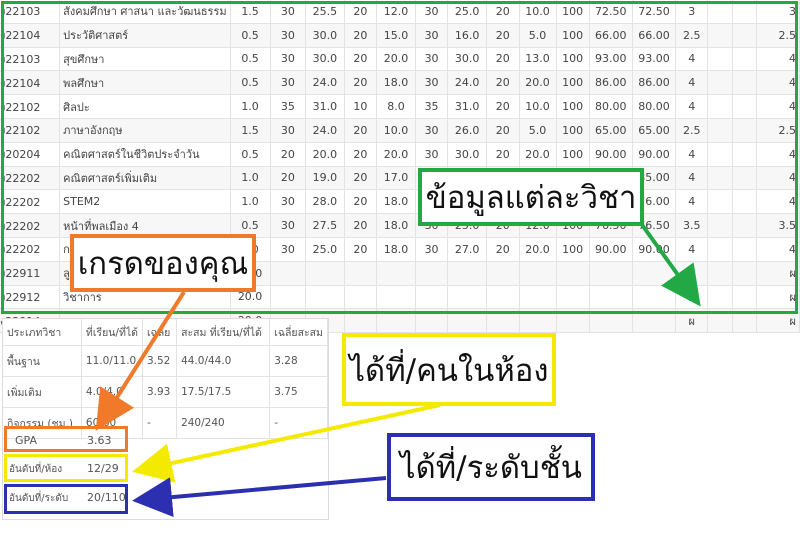 This screenshot has height=533, width=800. What do you see at coordinates (140, 360) in the screenshot?
I see `your-grade-arrow` at bounding box center [140, 360].